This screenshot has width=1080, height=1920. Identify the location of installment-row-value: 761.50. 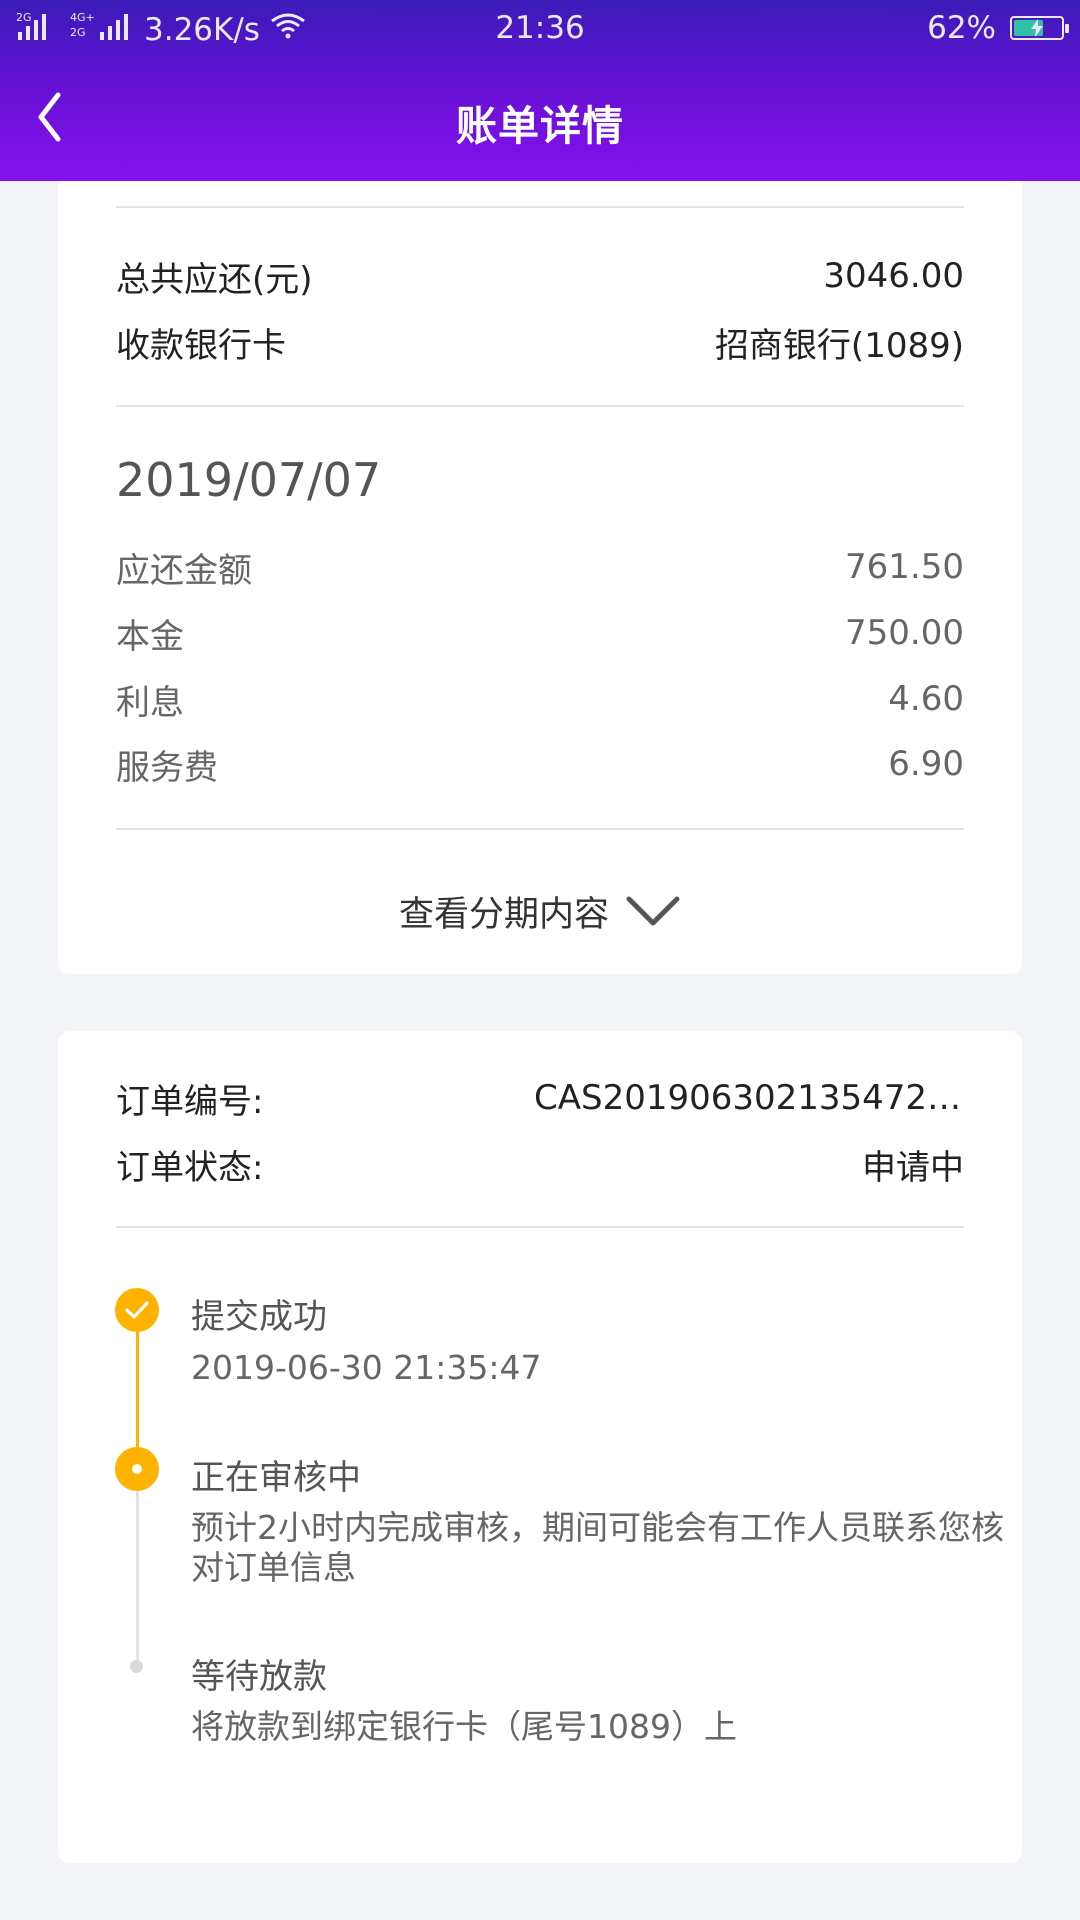
(904, 567).